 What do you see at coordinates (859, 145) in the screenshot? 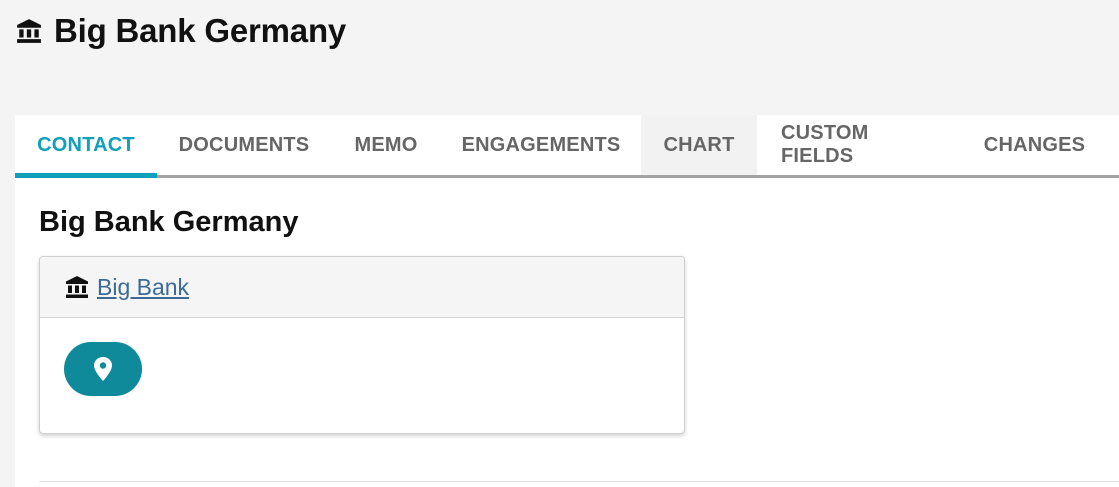
I see `tab-custom-fields: CUSTOM FIELDS` at bounding box center [859, 145].